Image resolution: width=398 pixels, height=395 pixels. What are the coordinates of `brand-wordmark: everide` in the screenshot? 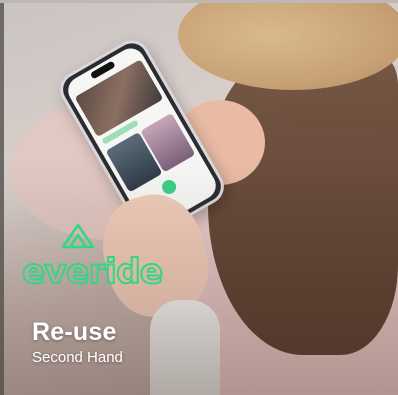 It's located at (92, 272).